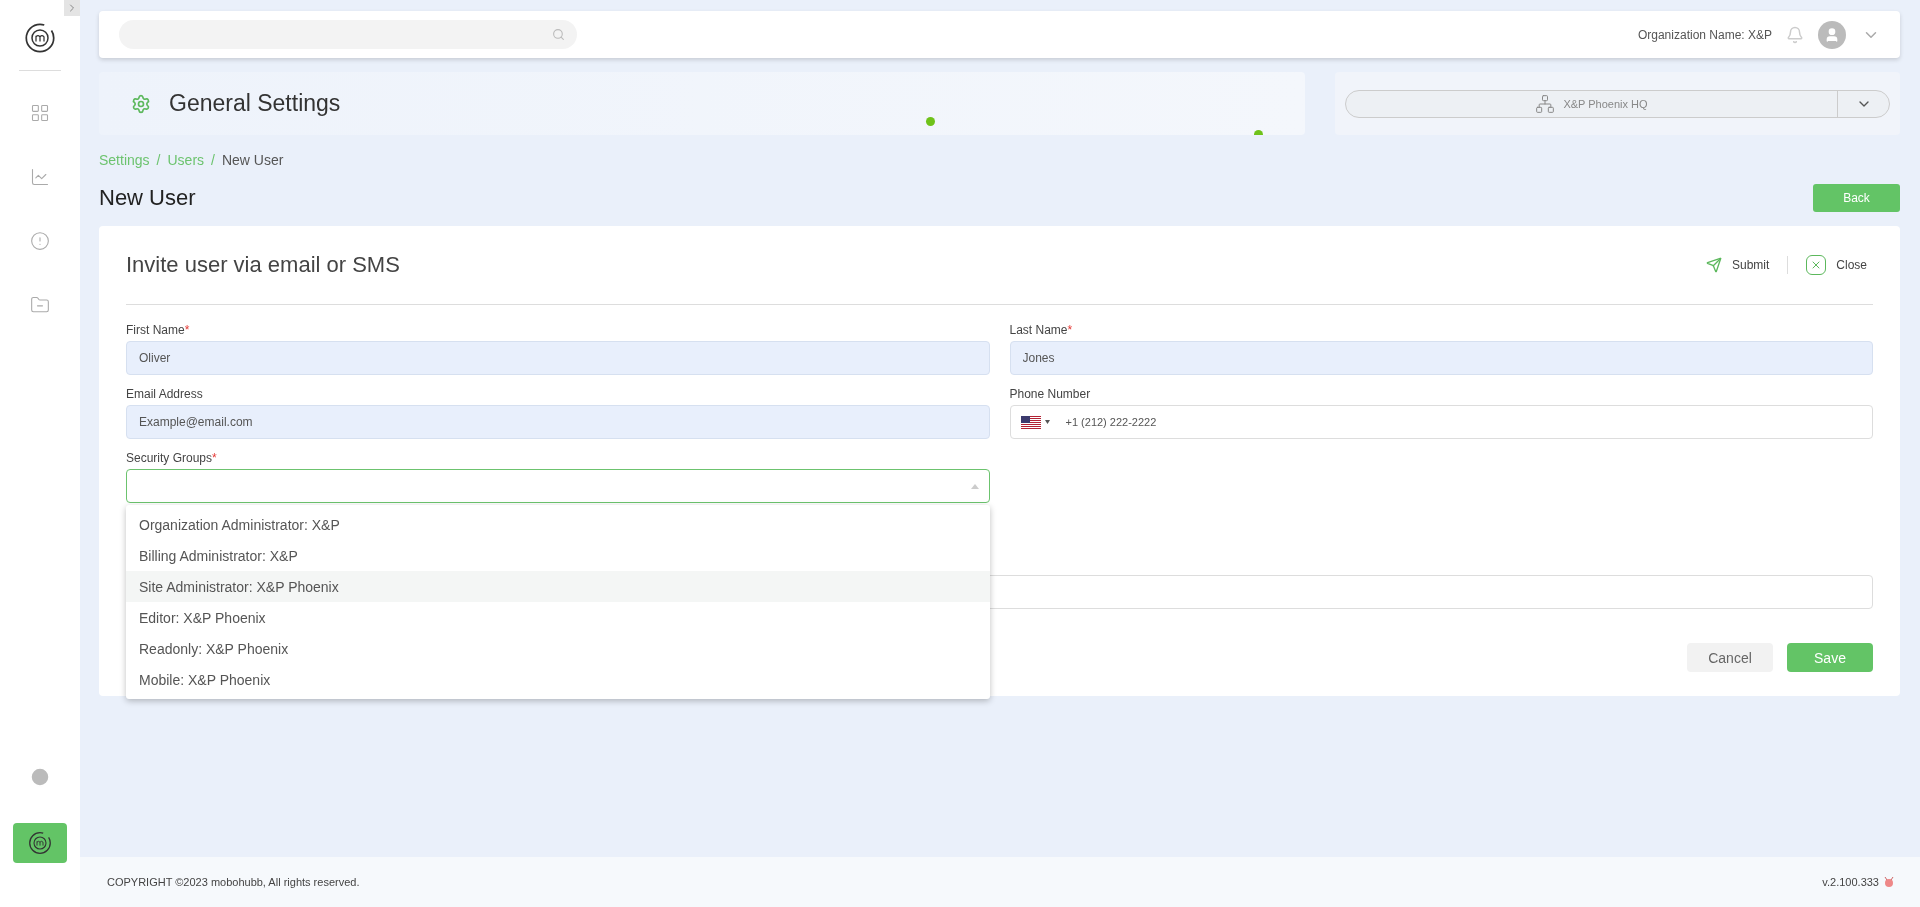  What do you see at coordinates (558, 486) in the screenshot?
I see `select-field` at bounding box center [558, 486].